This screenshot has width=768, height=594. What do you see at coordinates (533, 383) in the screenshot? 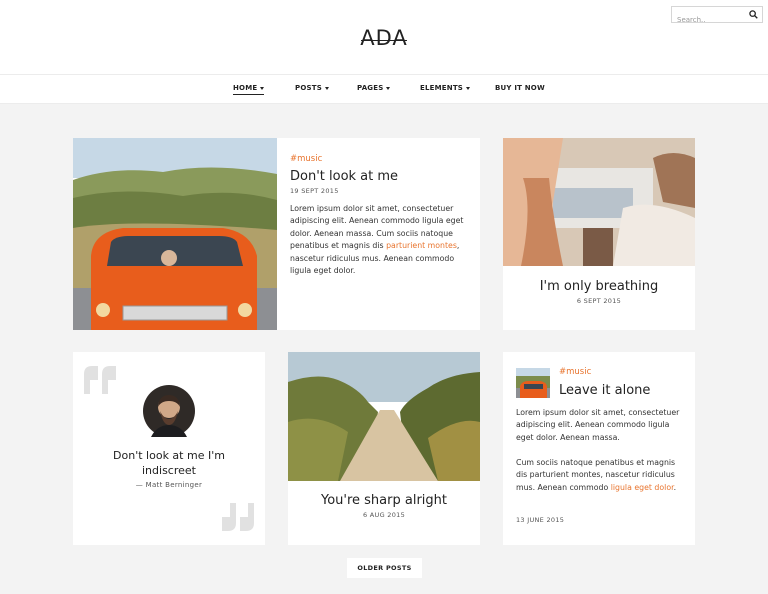
I see `post-thumbnail-van` at bounding box center [533, 383].